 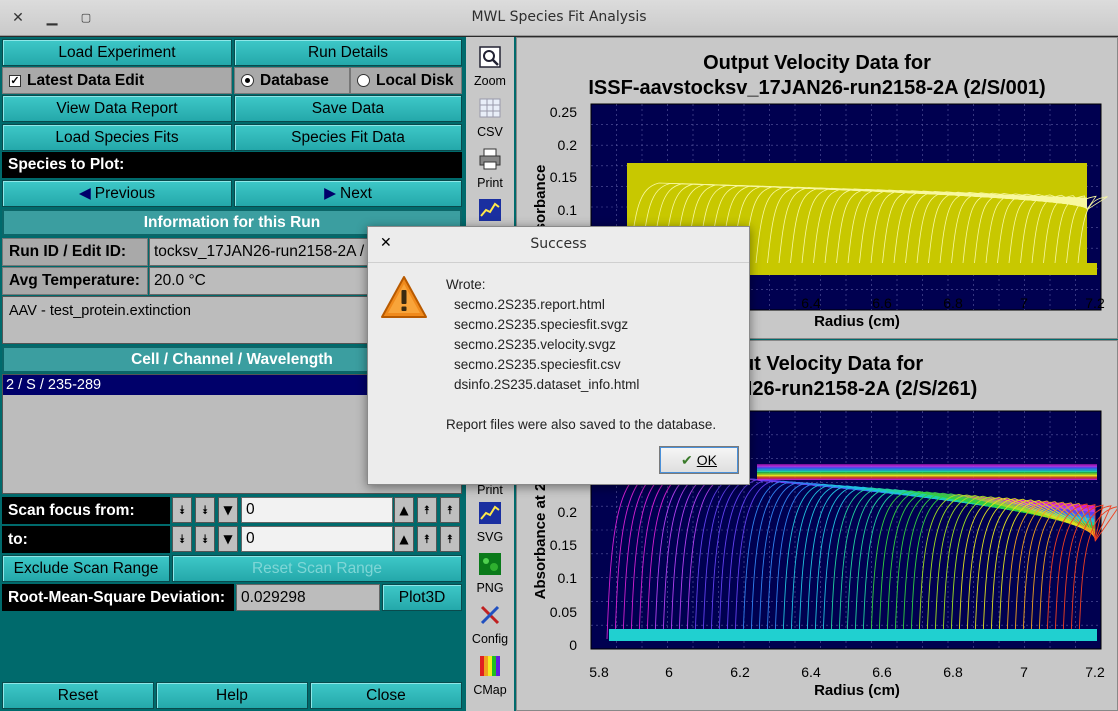 I want to click on plot1-ytick: 0.1, so click(x=568, y=210).